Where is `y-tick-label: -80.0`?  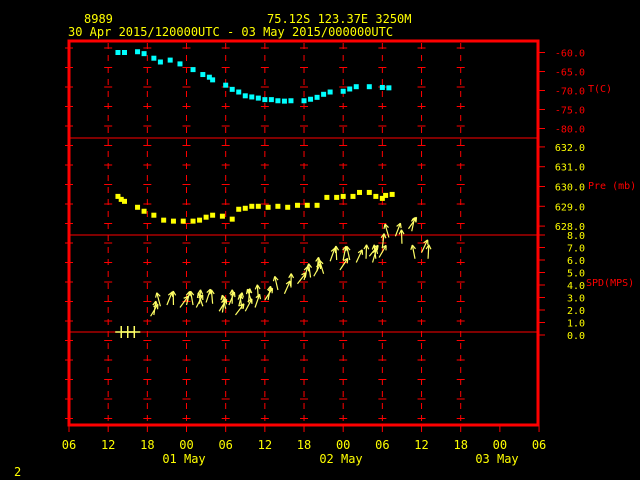 y-tick-label: -80.0 is located at coordinates (570, 130).